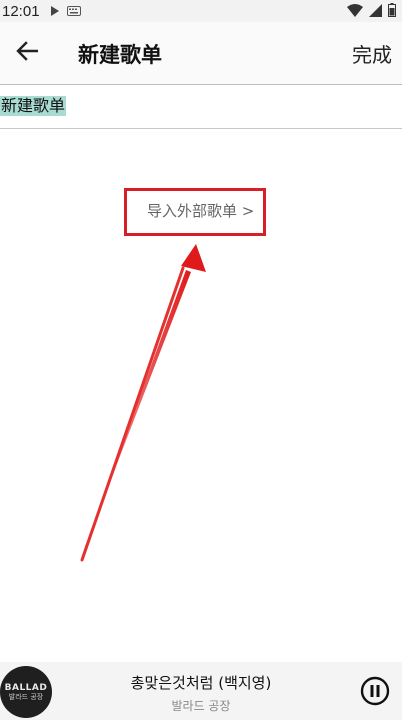 The width and height of the screenshot is (402, 720). Describe the element at coordinates (54, 11) in the screenshot. I see `play-indicator-icon` at that location.